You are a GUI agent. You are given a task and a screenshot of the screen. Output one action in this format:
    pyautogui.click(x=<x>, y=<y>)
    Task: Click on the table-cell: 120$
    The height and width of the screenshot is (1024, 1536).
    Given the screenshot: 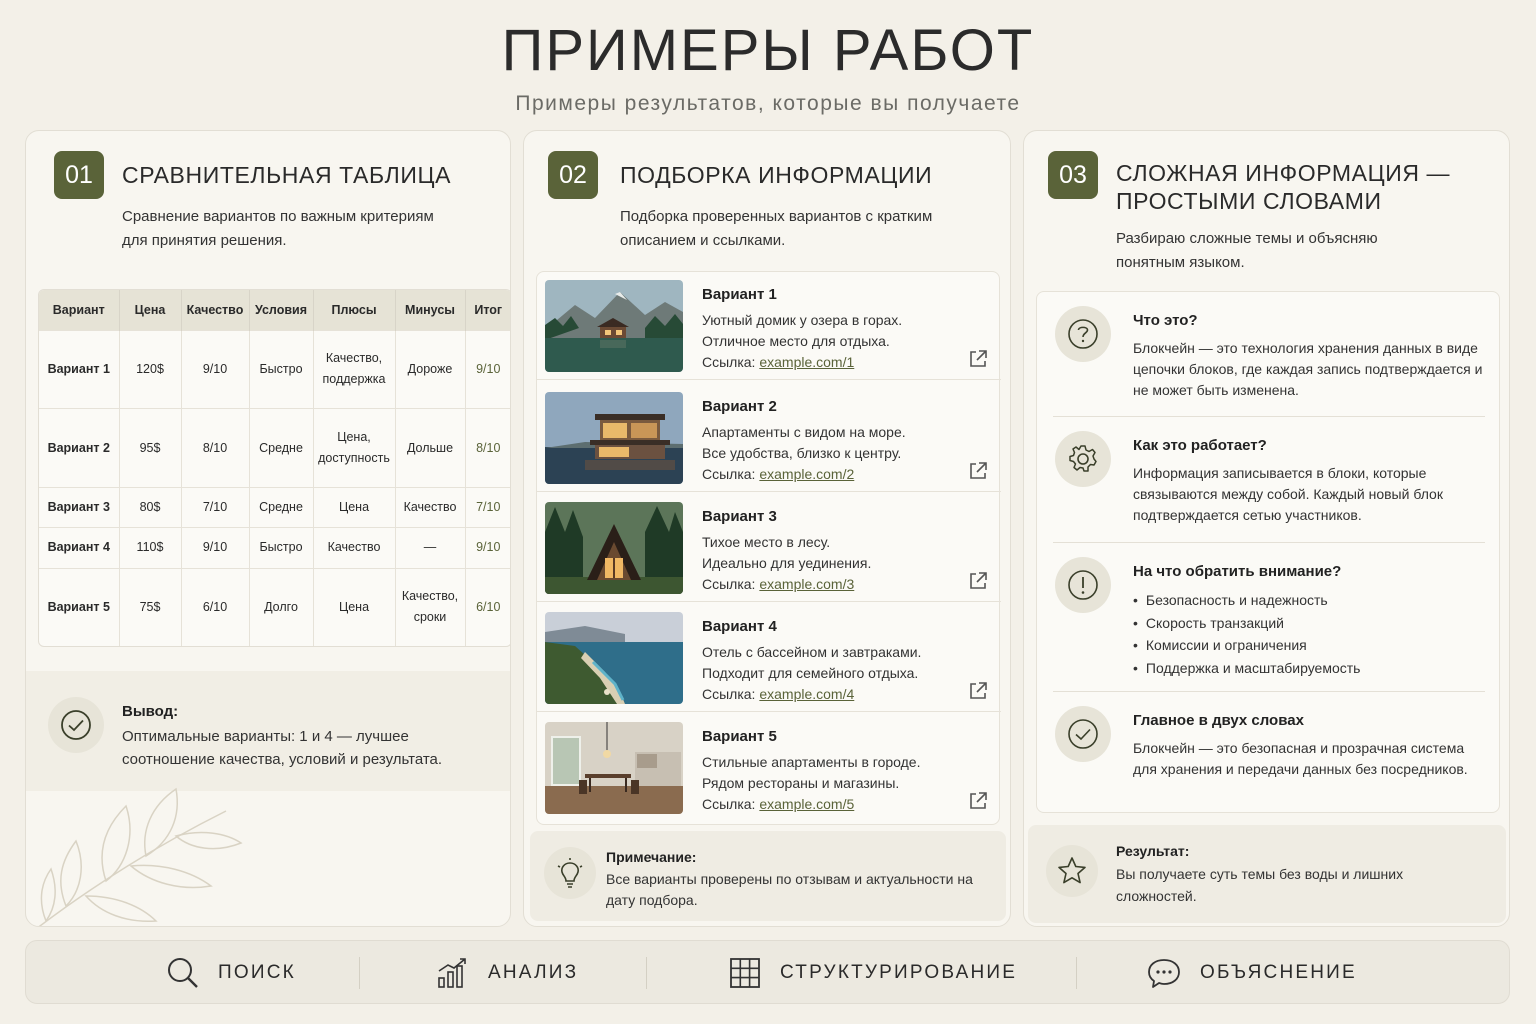 What is the action you would take?
    pyautogui.click(x=150, y=369)
    